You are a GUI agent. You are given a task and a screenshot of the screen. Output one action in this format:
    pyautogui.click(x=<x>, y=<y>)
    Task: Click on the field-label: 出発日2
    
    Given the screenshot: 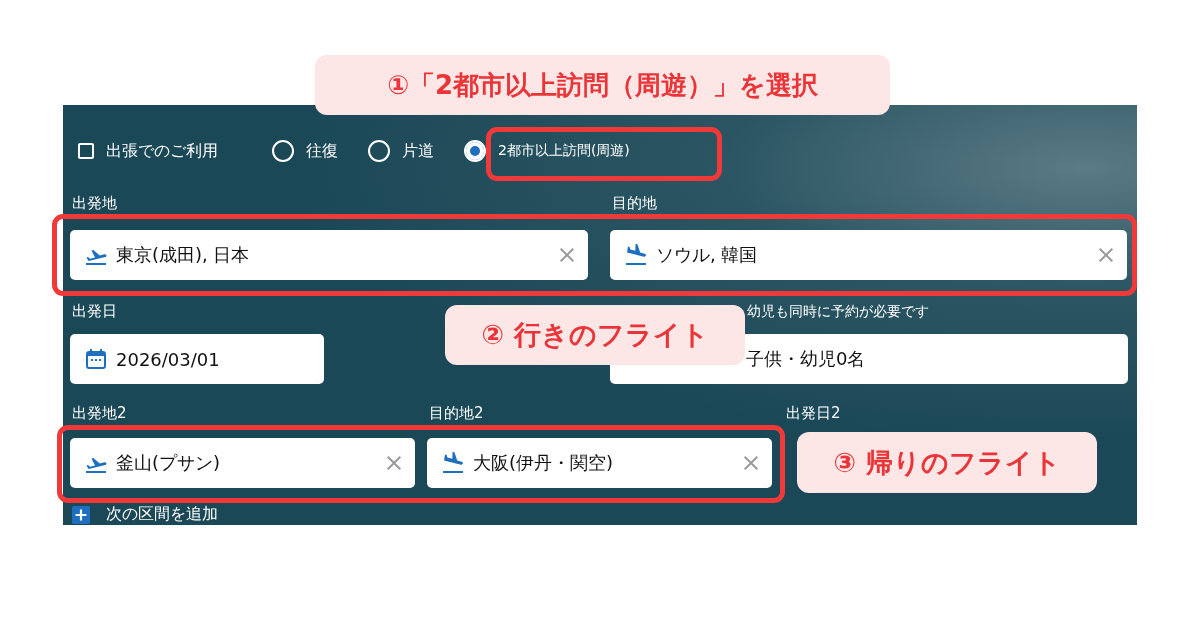 What is the action you would take?
    pyautogui.click(x=813, y=413)
    